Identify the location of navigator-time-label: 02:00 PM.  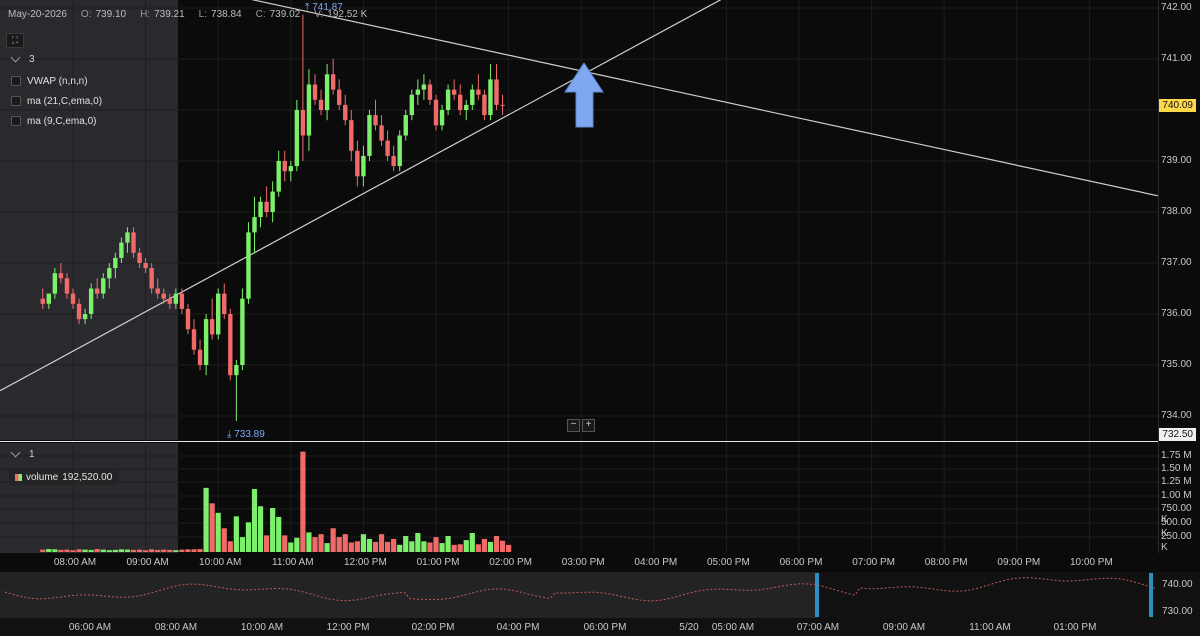
(433, 627).